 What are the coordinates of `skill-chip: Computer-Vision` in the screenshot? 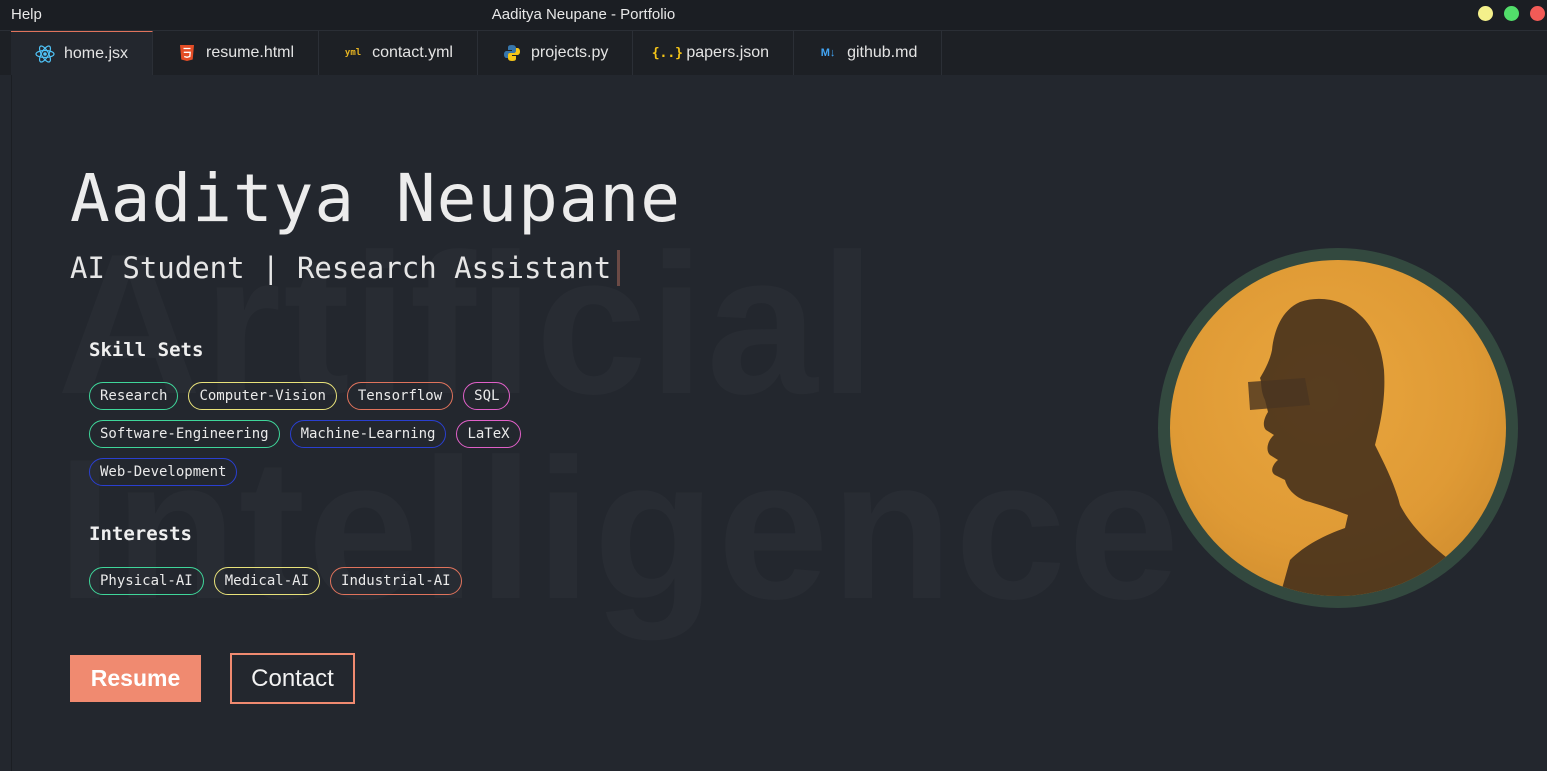 It's located at (262, 396).